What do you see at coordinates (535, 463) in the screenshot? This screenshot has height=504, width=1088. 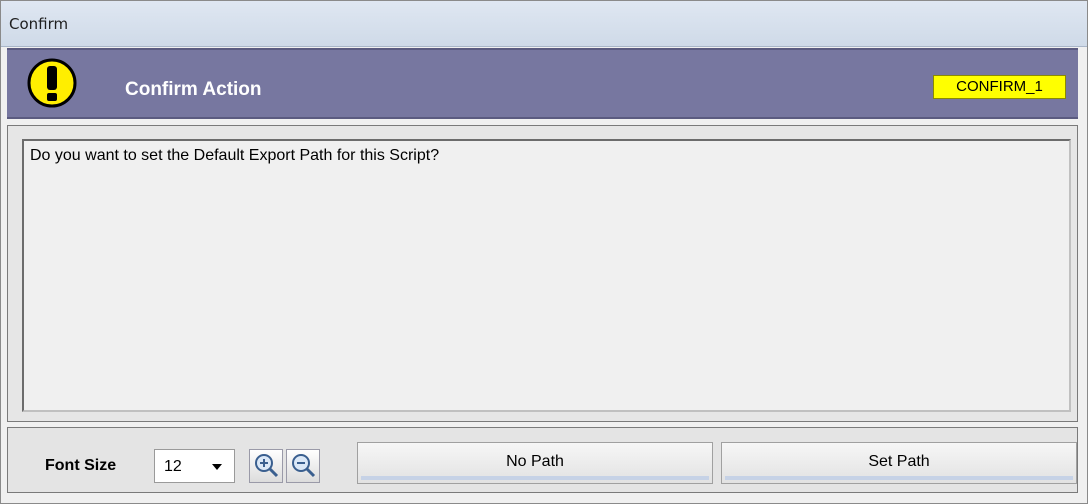 I see `no-path-button: No Path` at bounding box center [535, 463].